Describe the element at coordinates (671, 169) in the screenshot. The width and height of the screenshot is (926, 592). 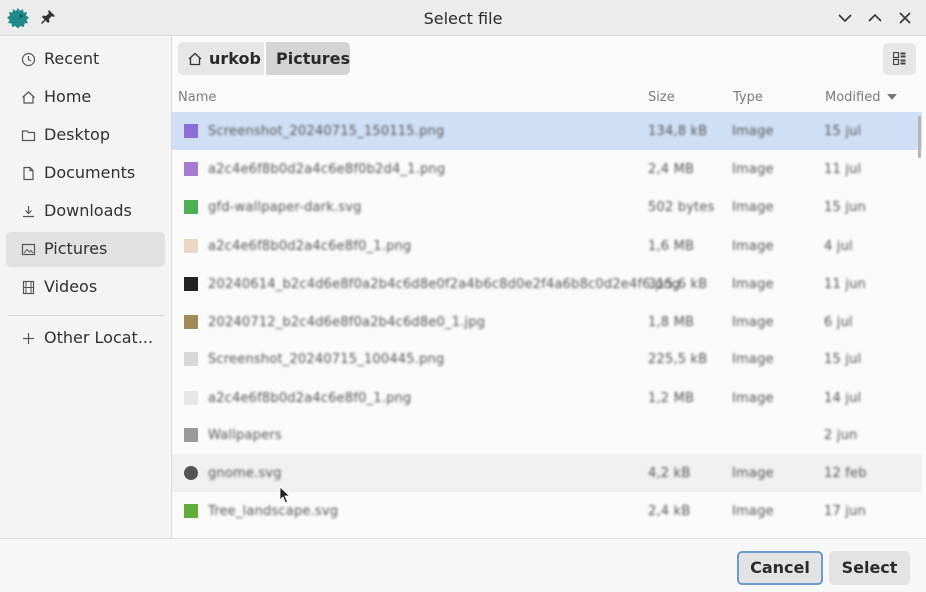
I see `file-size: 2,4 MB` at that location.